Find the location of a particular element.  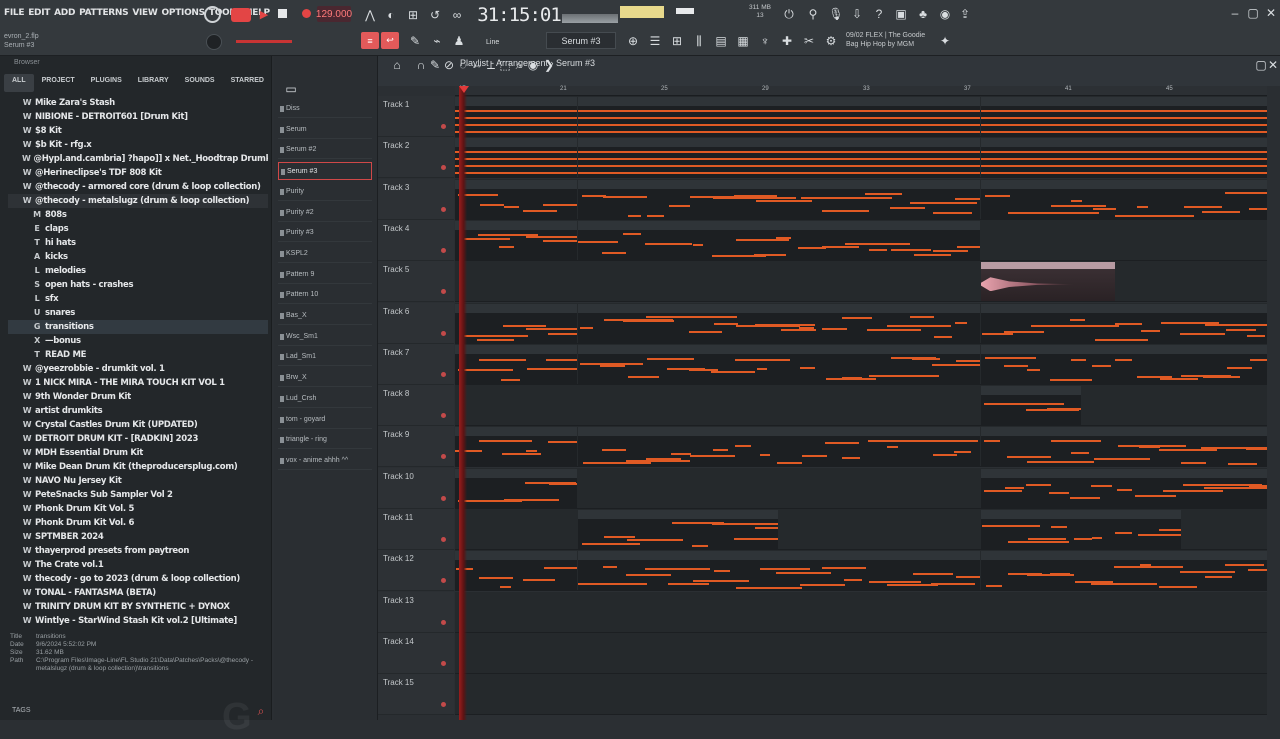

browser-item: W Mike Zara's Stash is located at coordinates (138, 103).